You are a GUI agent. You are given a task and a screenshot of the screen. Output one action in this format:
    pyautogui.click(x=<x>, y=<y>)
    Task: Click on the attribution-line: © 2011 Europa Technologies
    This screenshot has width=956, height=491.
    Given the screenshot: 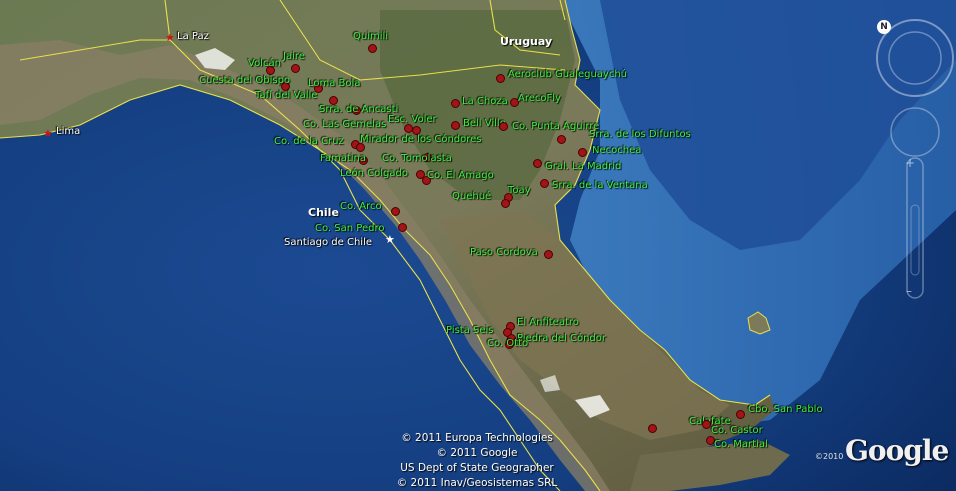 What is the action you would take?
    pyautogui.click(x=477, y=438)
    